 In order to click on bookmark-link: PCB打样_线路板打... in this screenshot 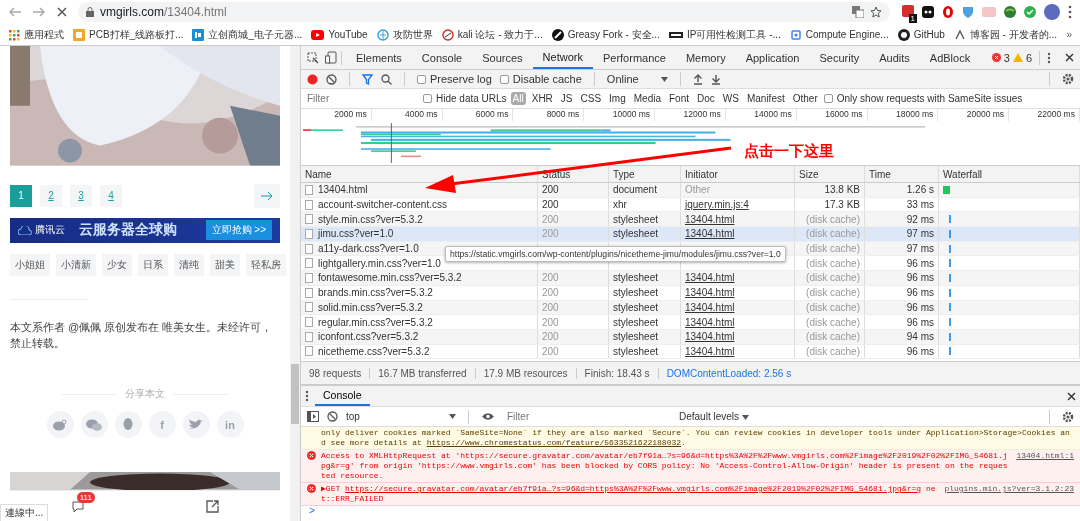, I will do `click(136, 34)`.